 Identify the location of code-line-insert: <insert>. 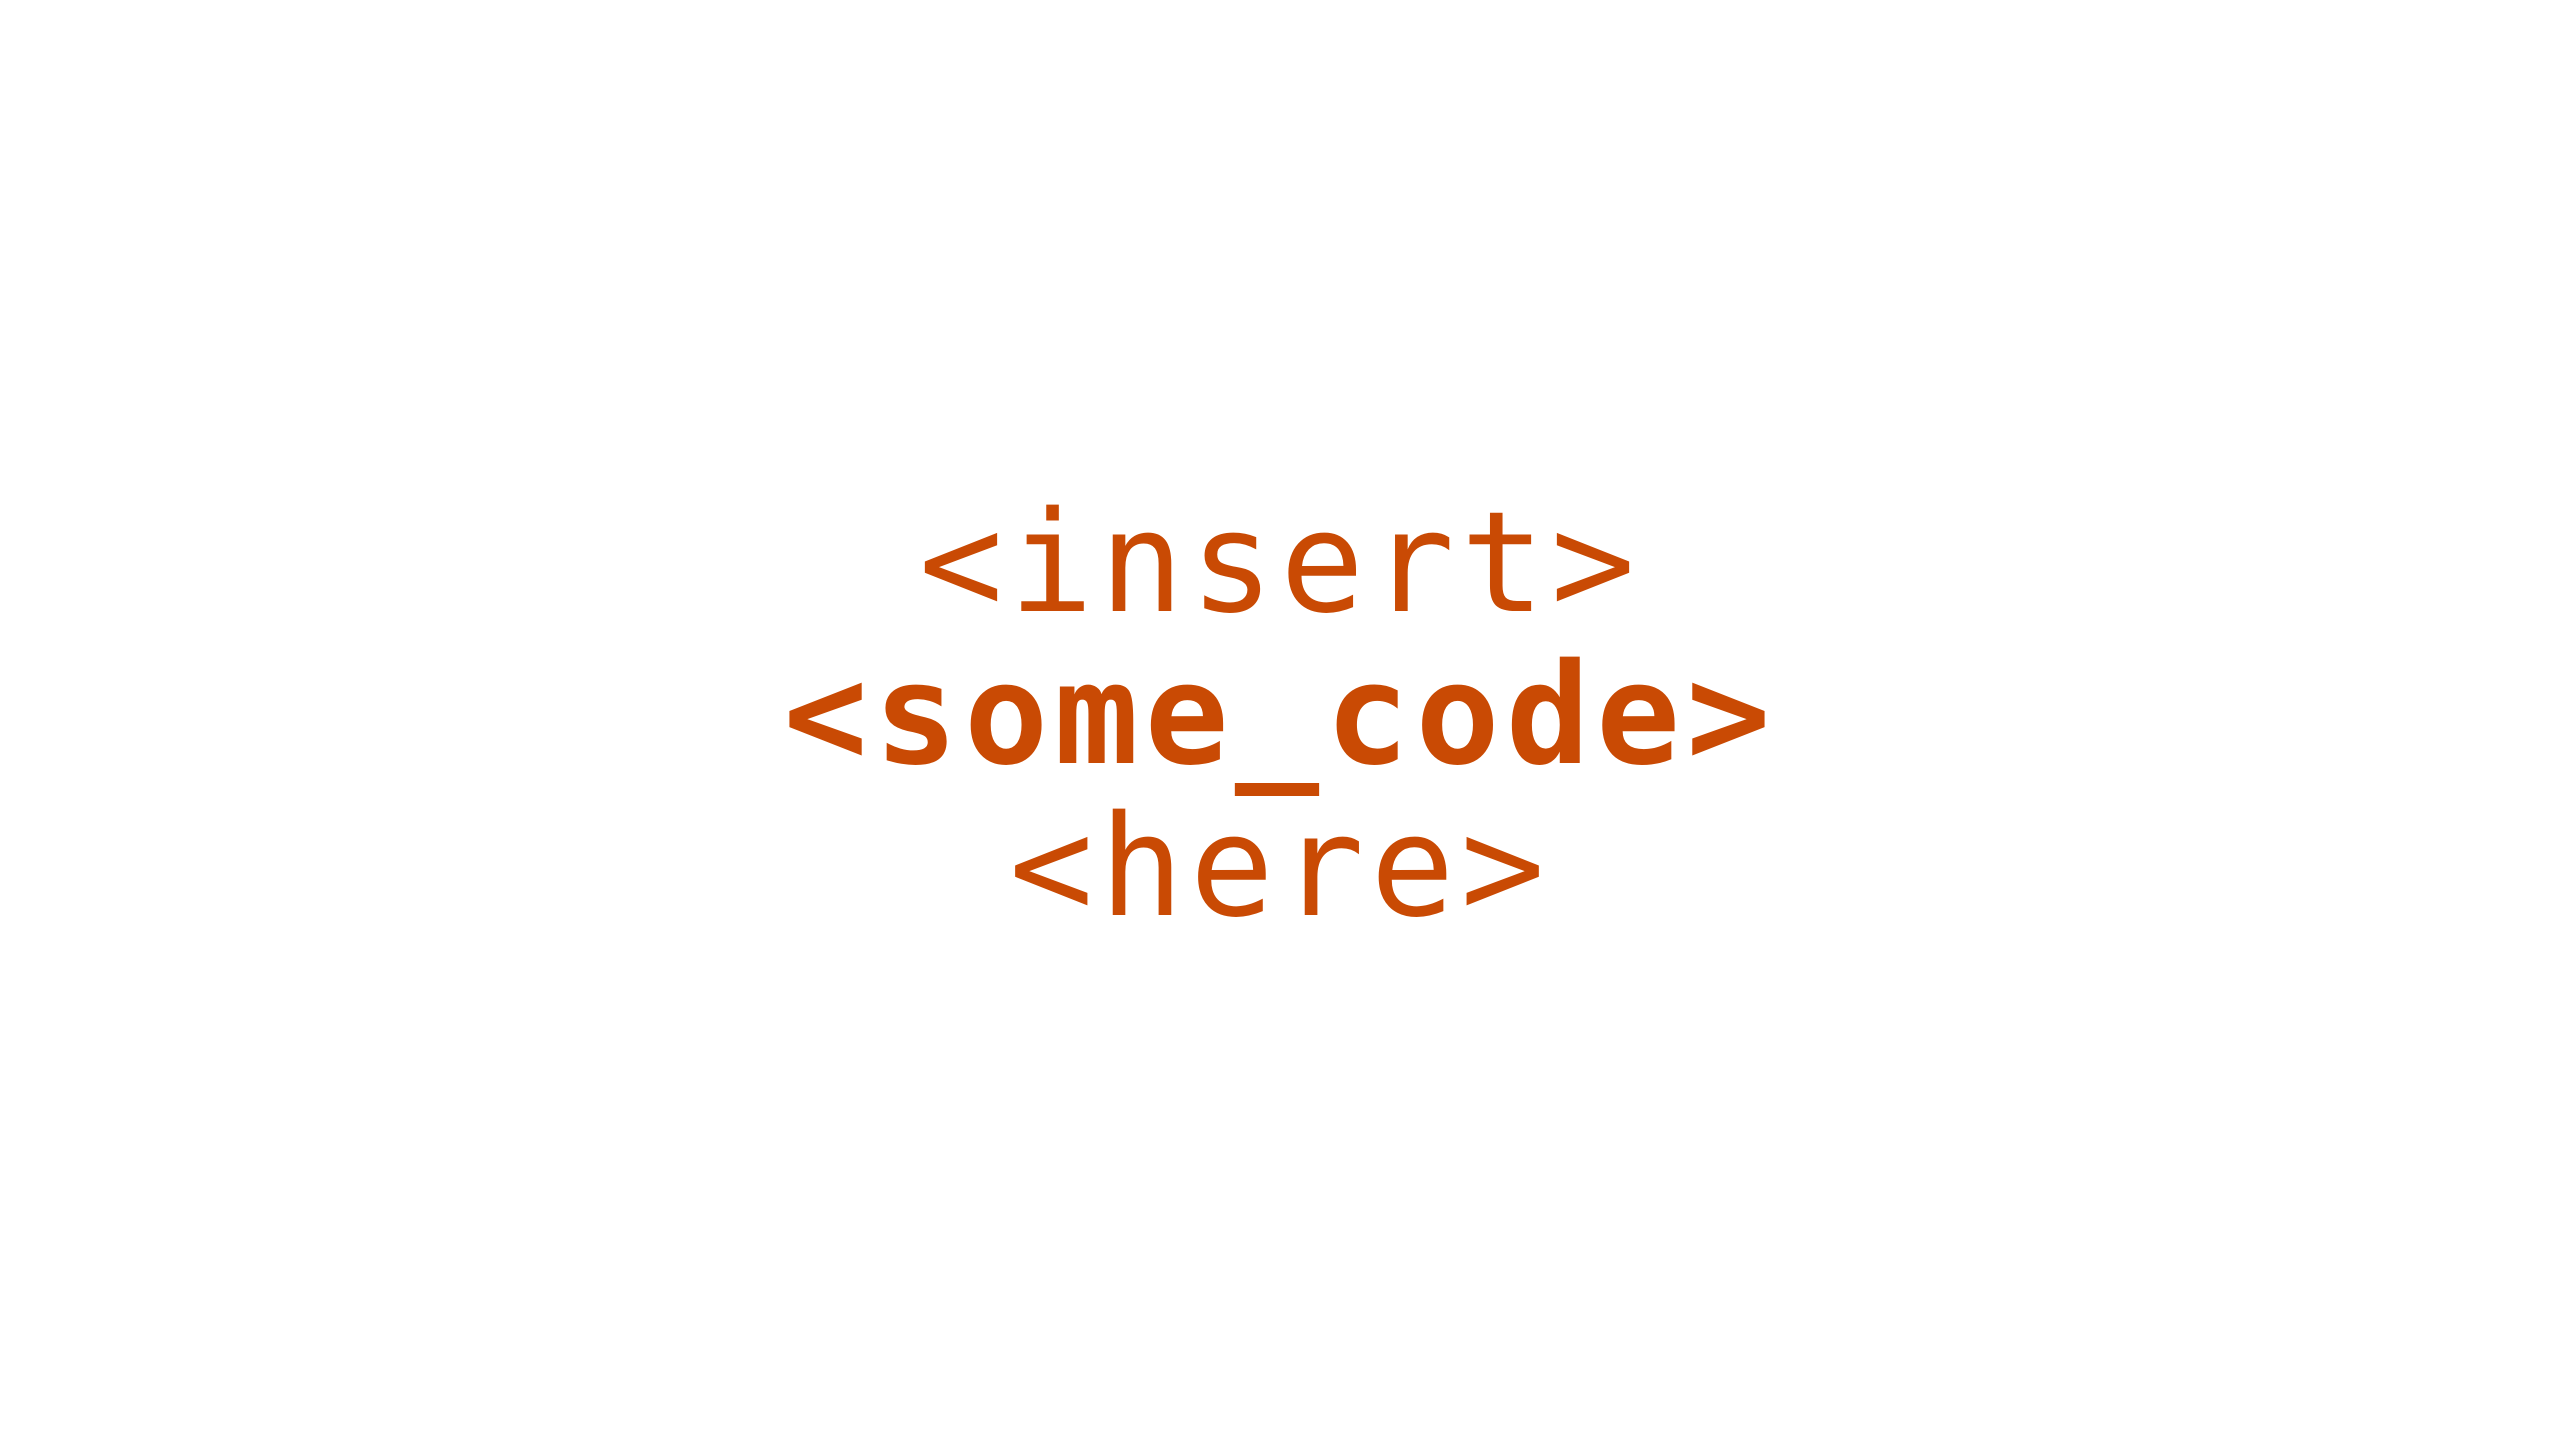
(1280, 563).